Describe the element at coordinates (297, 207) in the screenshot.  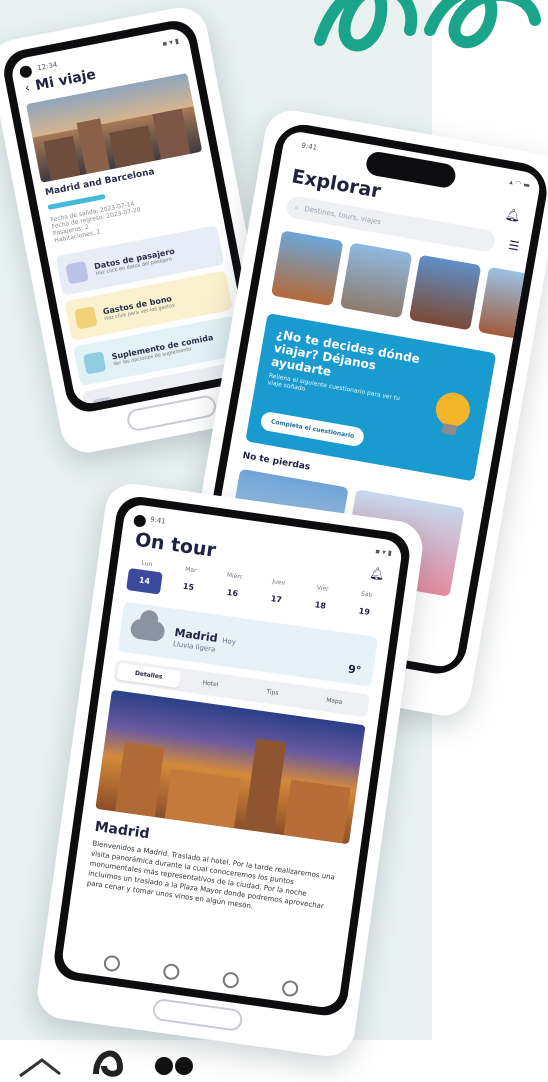
I see `search-icon: ⌕` at that location.